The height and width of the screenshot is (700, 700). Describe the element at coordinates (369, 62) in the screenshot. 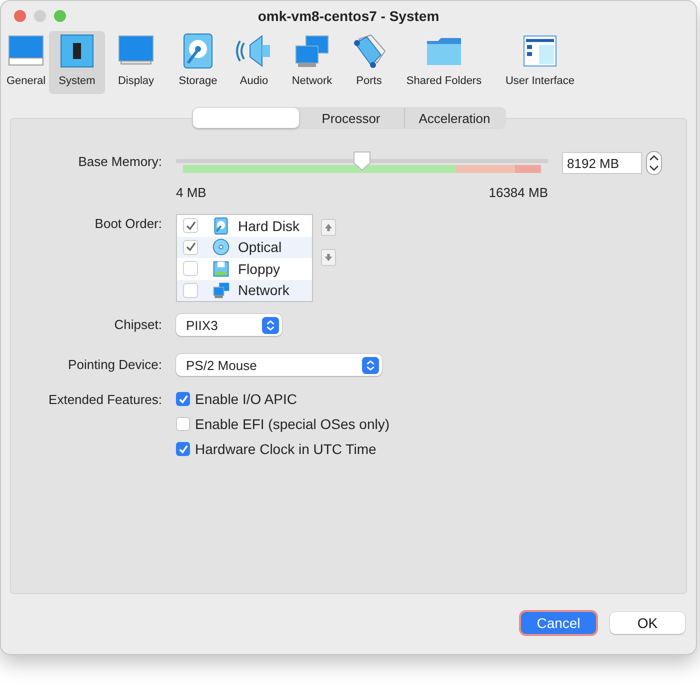

I see `toolbar-item: Ports` at that location.